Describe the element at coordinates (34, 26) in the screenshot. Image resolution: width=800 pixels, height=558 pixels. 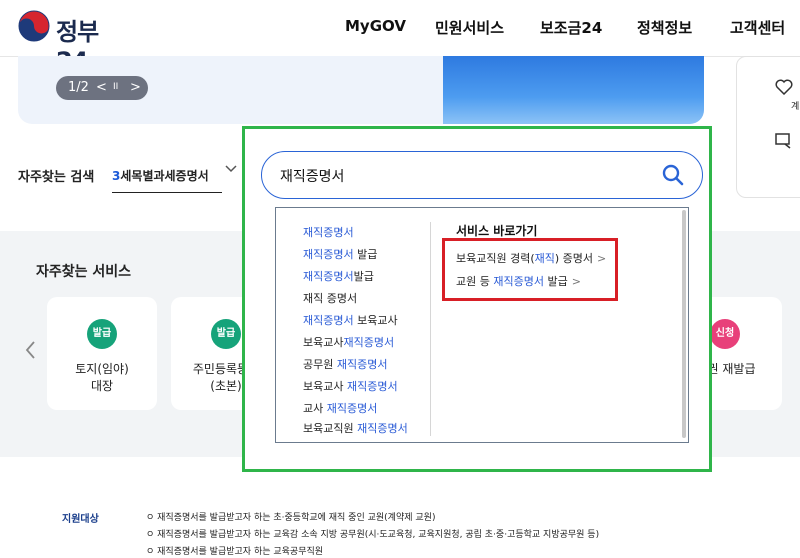
I see `taegeuk-icon` at that location.